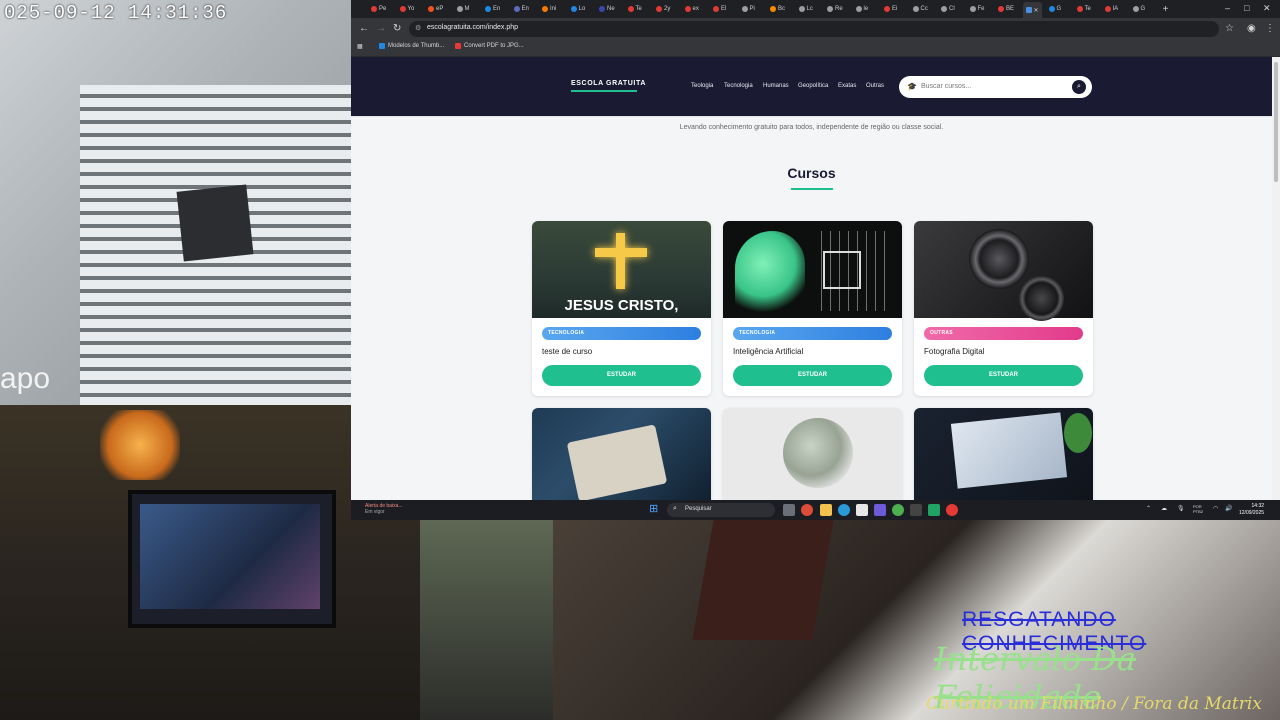 This screenshot has width=1280, height=720. What do you see at coordinates (813, 86) in the screenshot?
I see `nav-geopolitica: Geopolítica` at bounding box center [813, 86].